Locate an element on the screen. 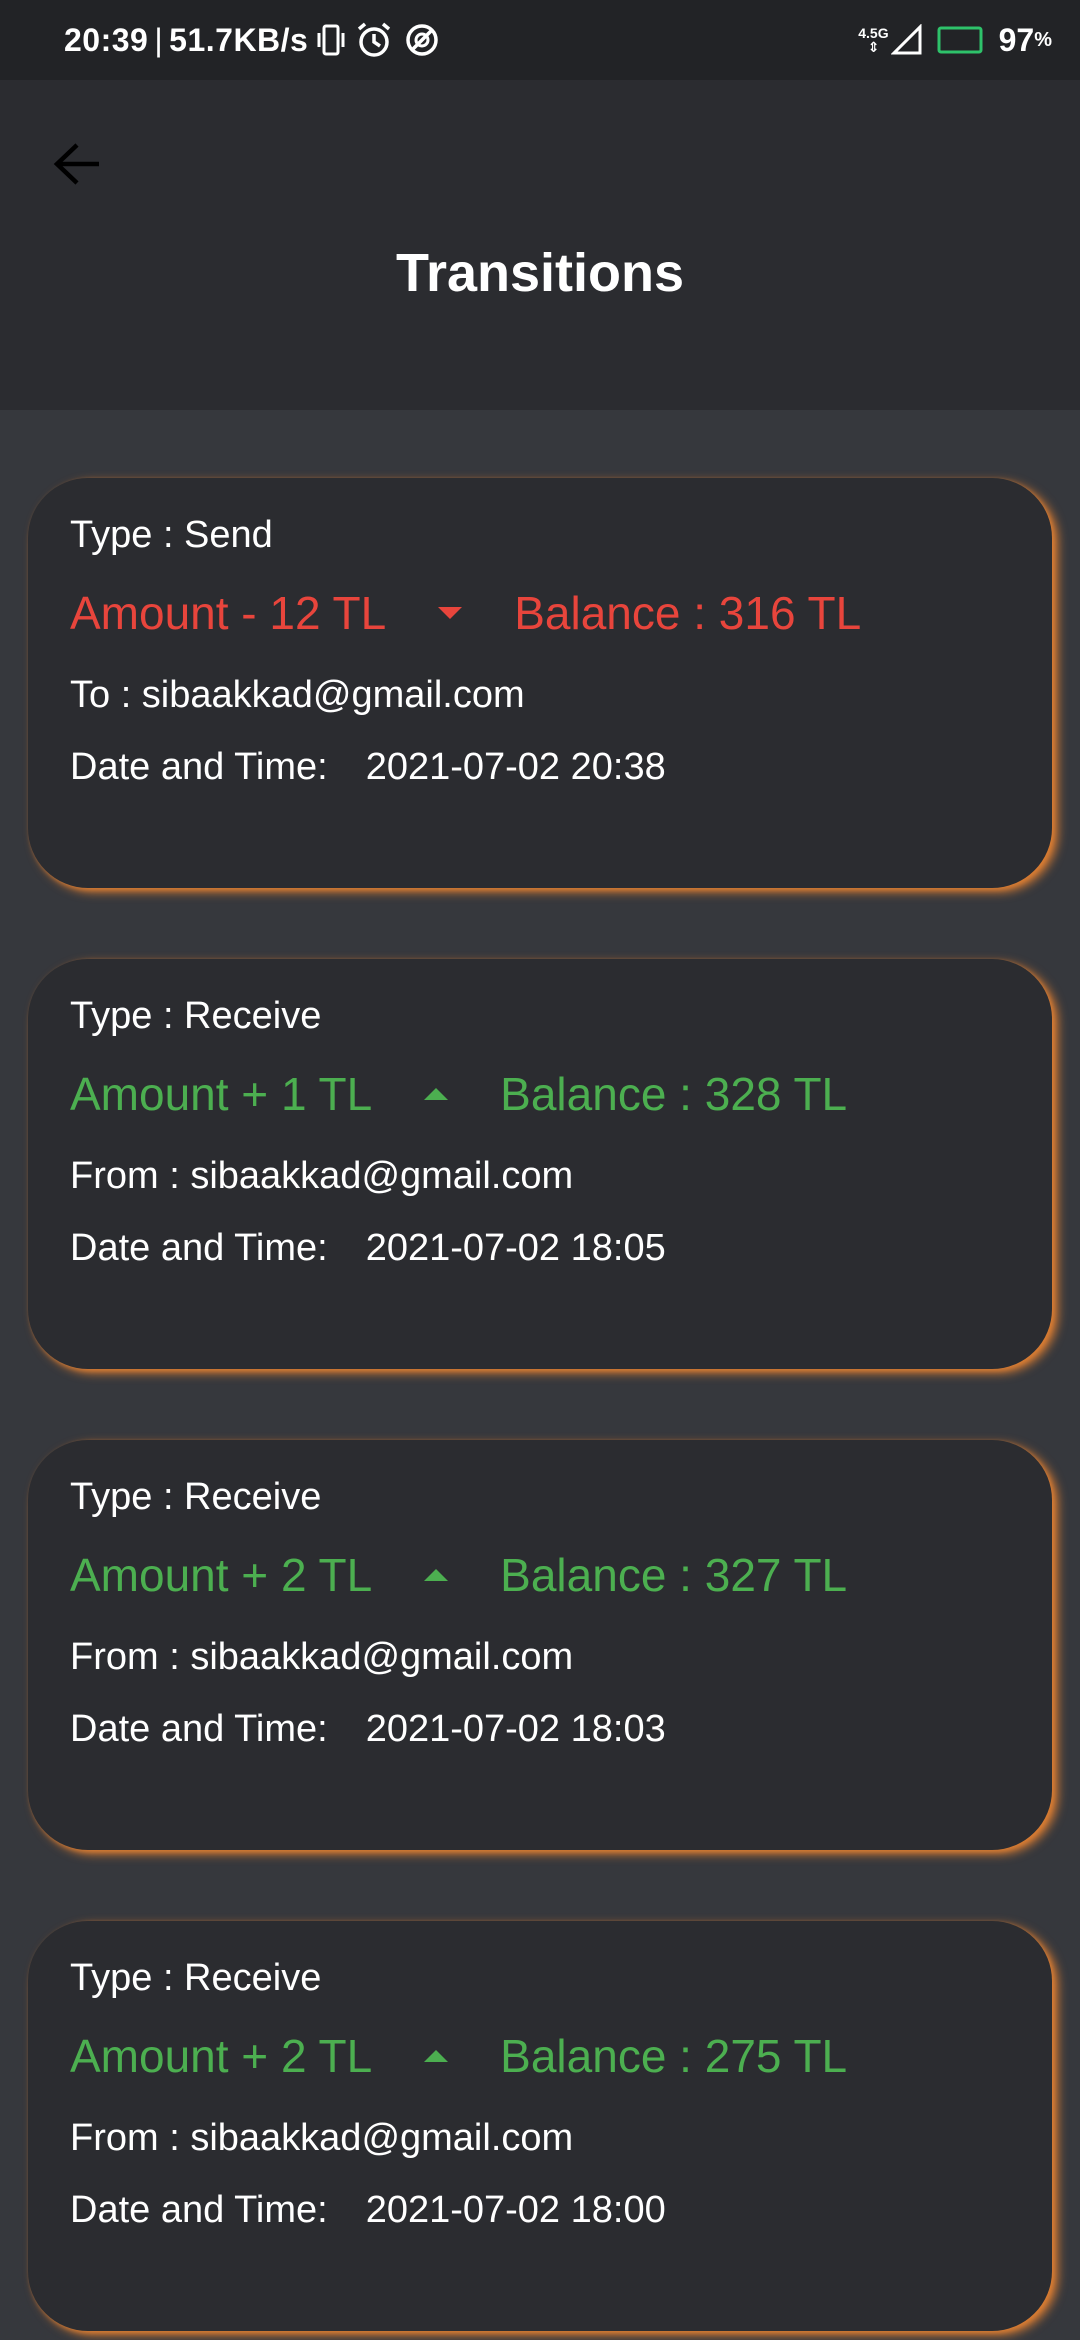 The image size is (1080, 2340). signal-icon is located at coordinates (906, 40).